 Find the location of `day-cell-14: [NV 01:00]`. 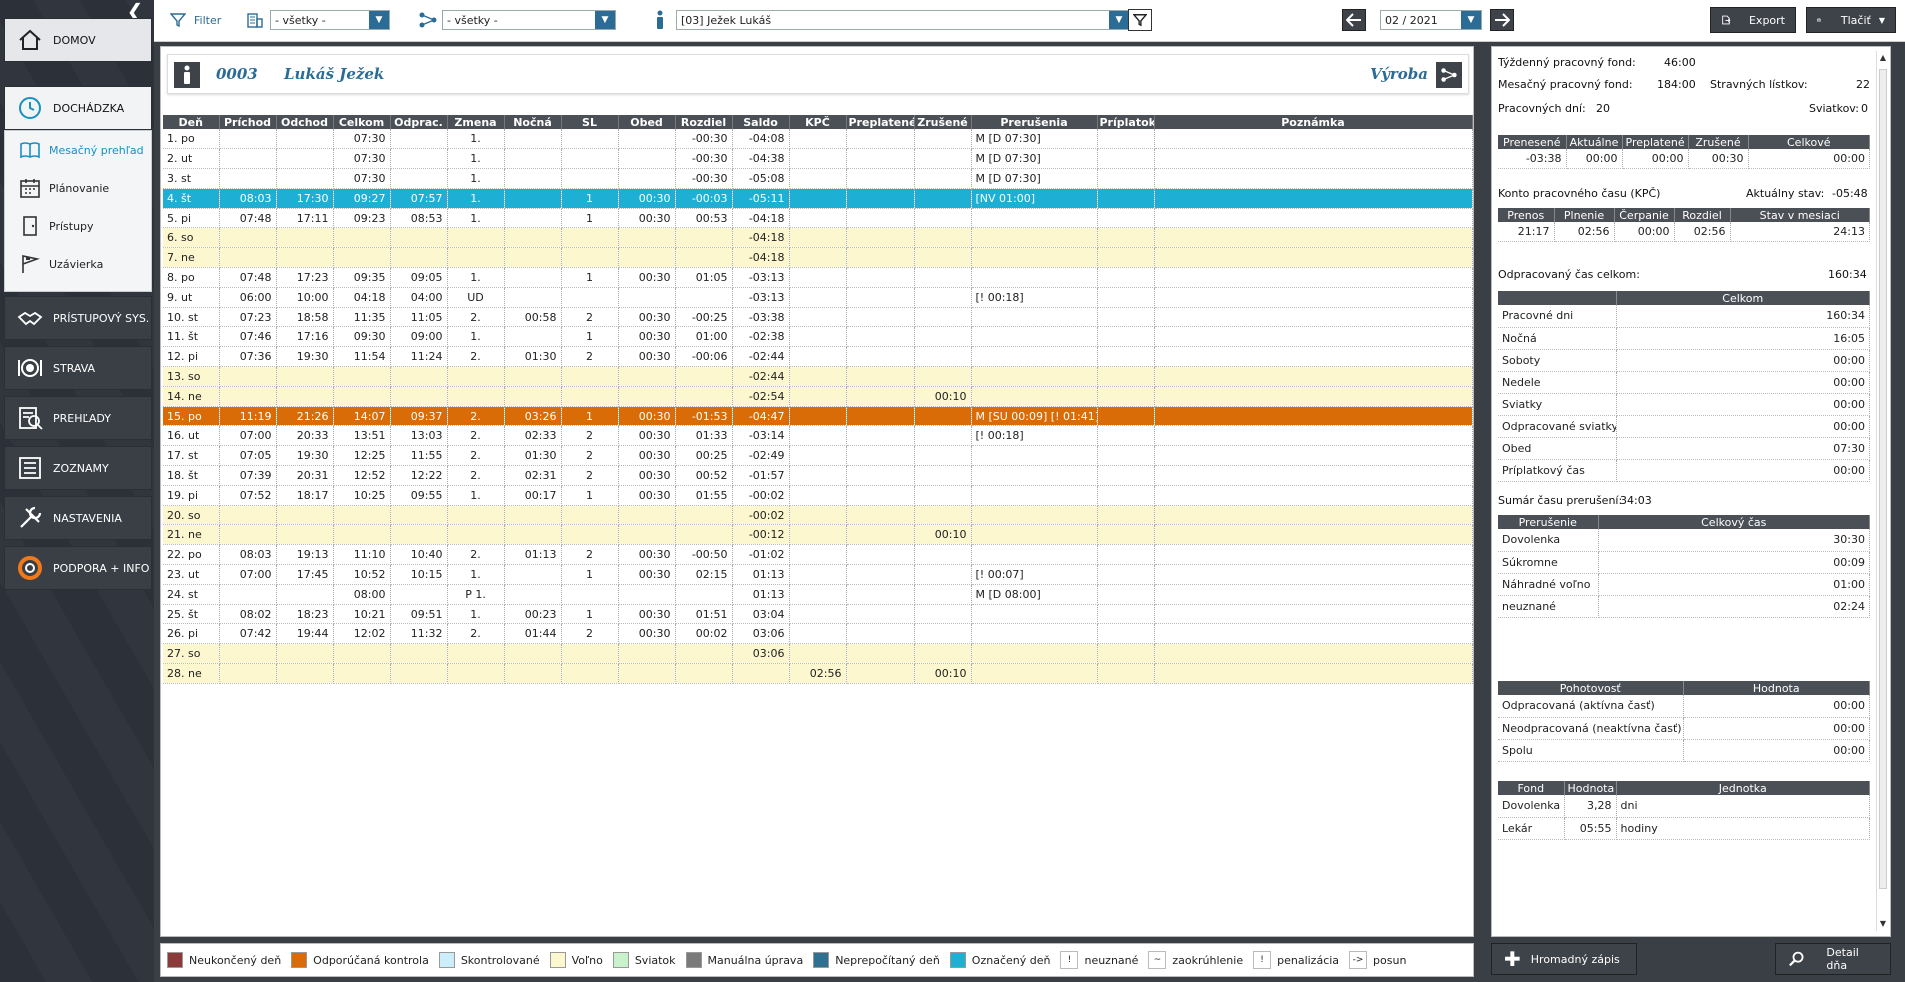

day-cell-14: [NV 01:00] is located at coordinates (1034, 198).